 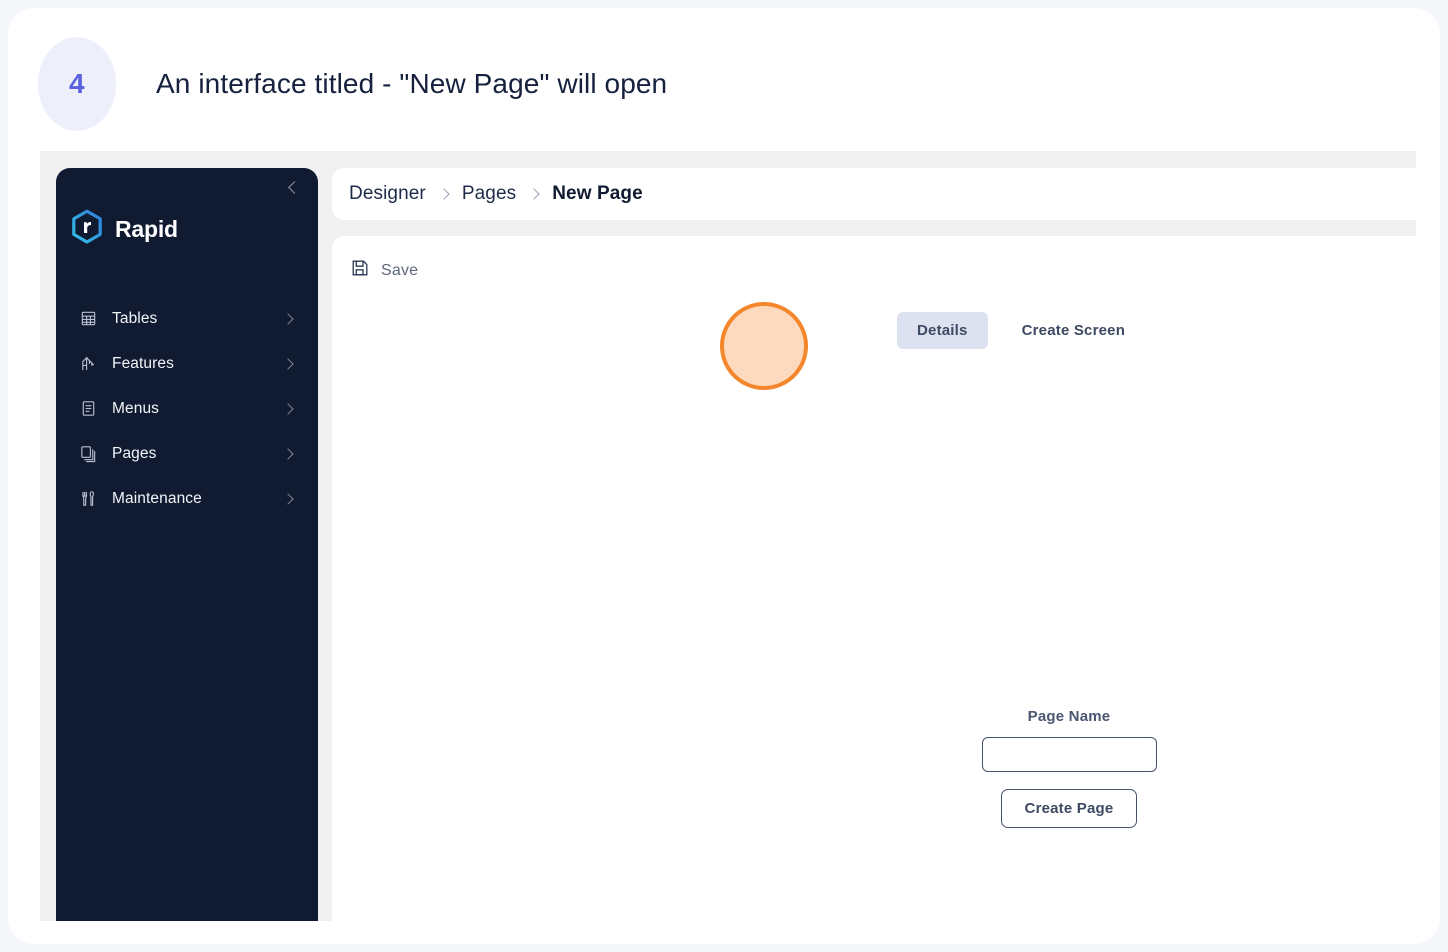 I want to click on sidebar-item-label: Maintenance, so click(x=157, y=498).